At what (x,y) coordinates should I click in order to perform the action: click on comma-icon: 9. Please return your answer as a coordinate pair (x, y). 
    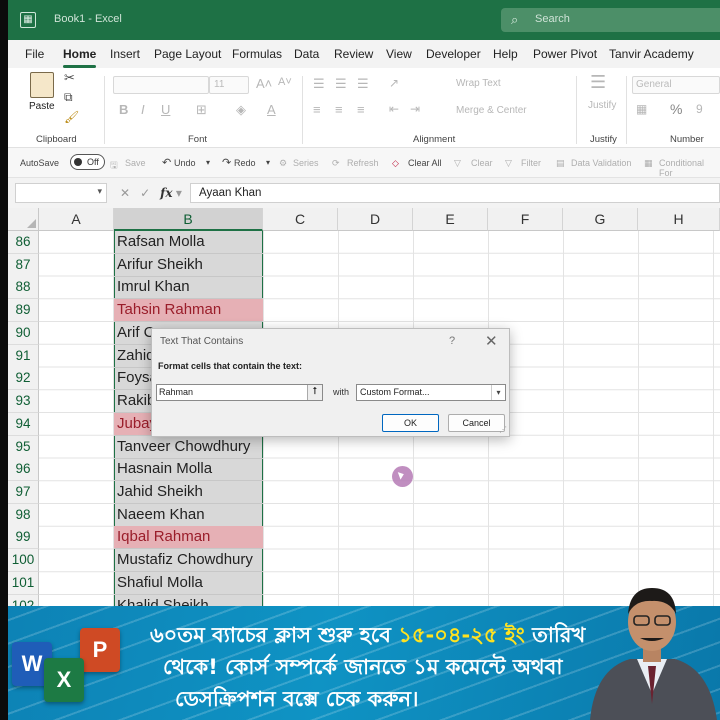
    Looking at the image, I should click on (699, 109).